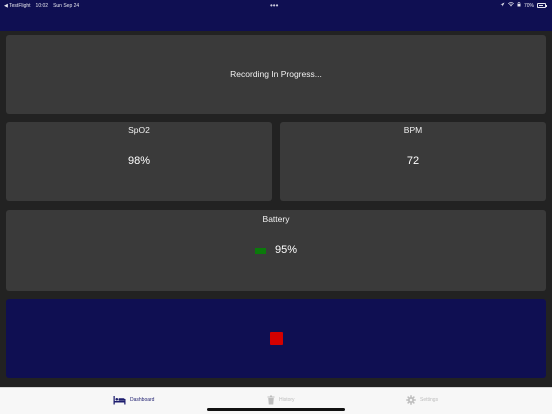 Image resolution: width=552 pixels, height=414 pixels. I want to click on battery-percent: 70%, so click(528, 5).